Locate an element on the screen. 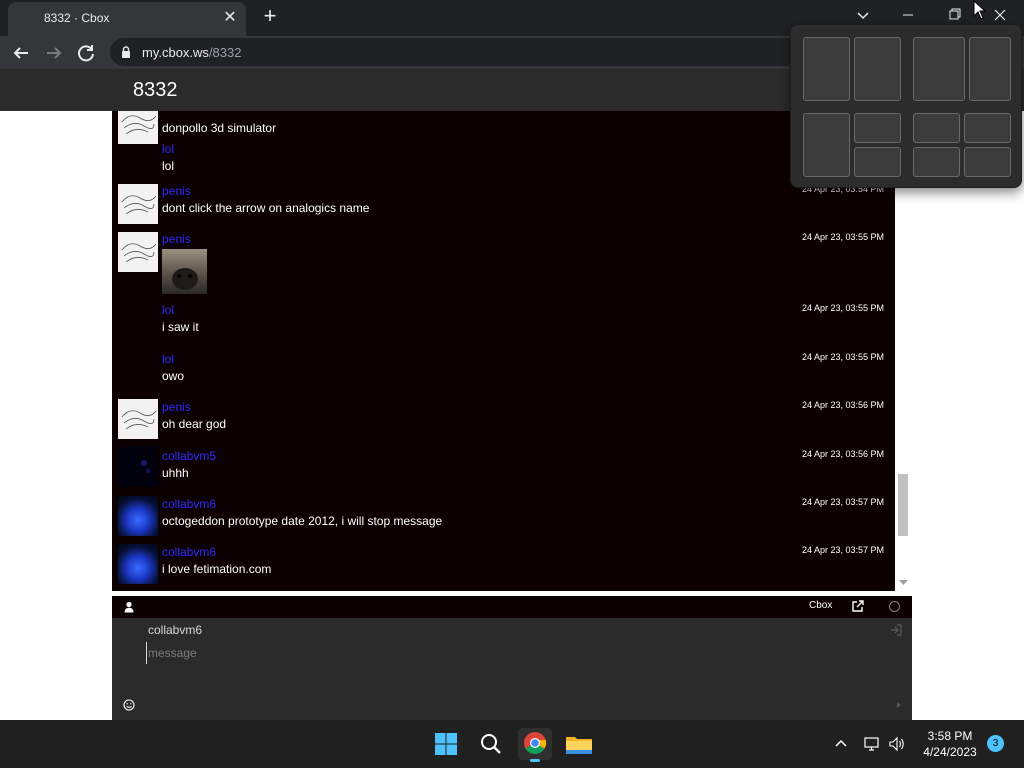 The image size is (1024, 768). message-text: i saw it is located at coordinates (180, 327).